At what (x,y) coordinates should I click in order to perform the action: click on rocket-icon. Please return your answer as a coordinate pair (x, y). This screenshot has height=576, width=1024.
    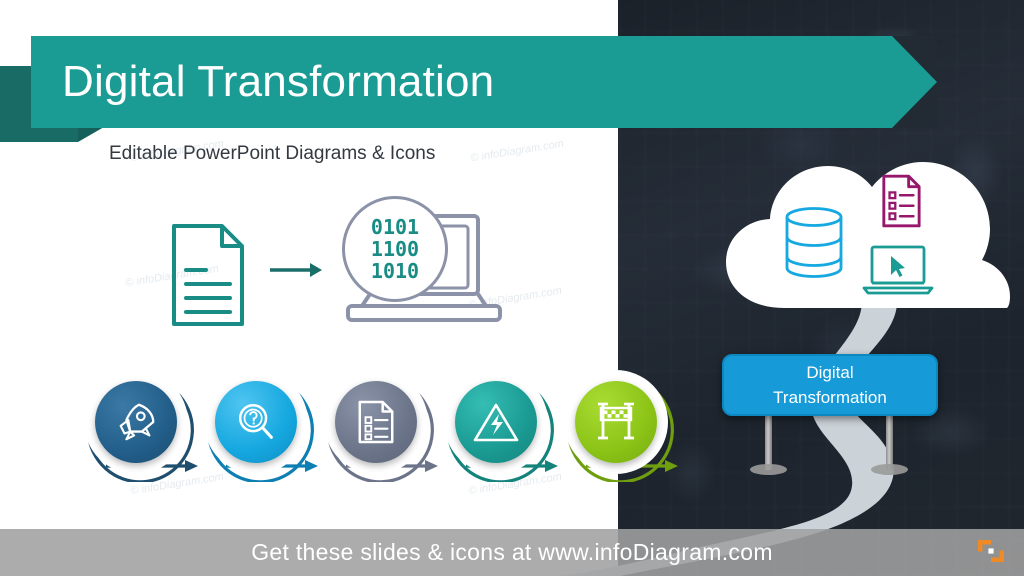
    Looking at the image, I should click on (136, 422).